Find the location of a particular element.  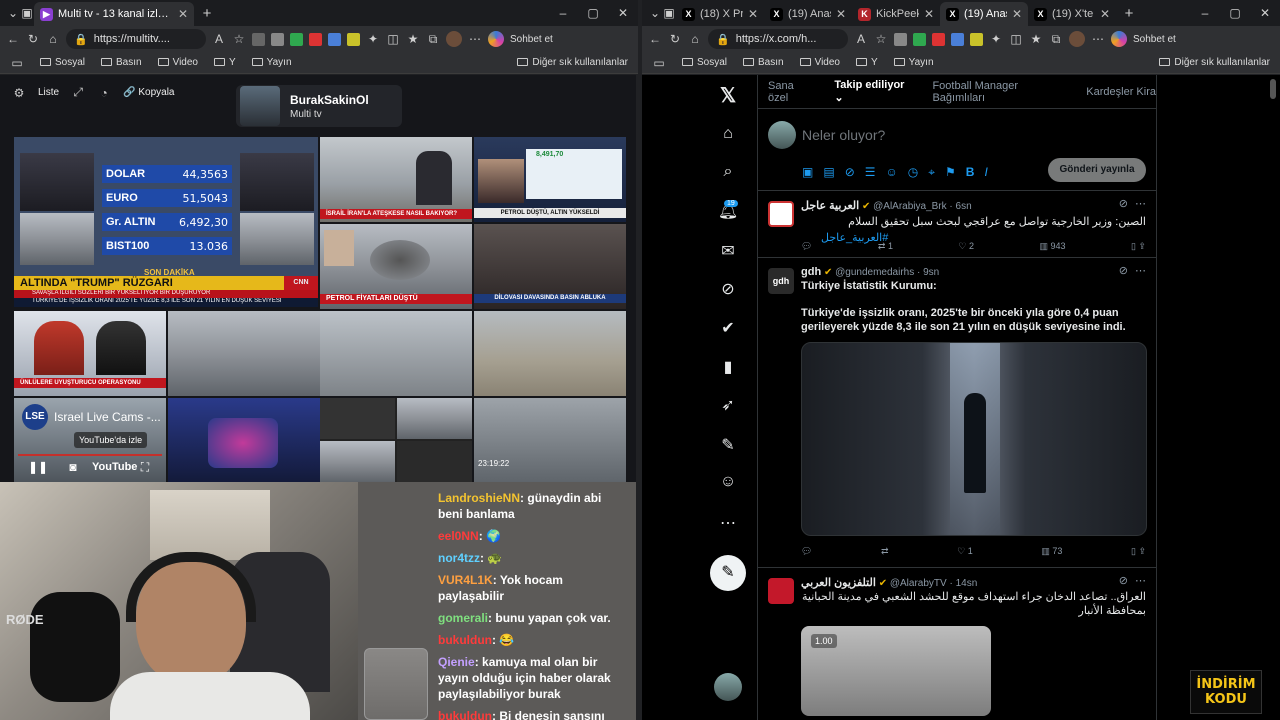

list-button: Liste is located at coordinates (48, 92).